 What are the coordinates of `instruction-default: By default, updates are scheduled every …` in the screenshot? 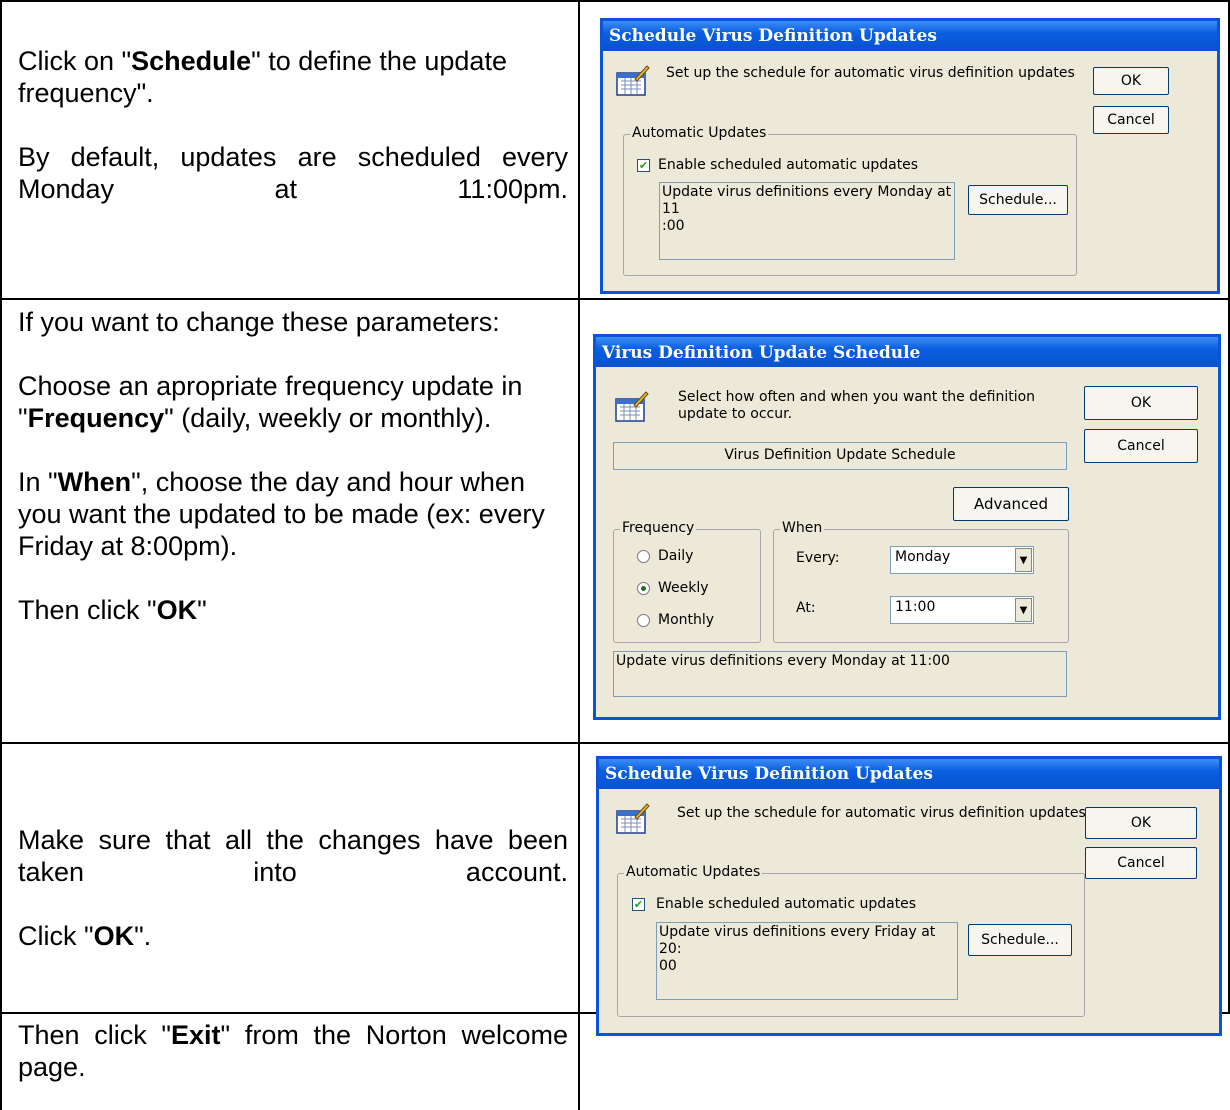 It's located at (293, 173).